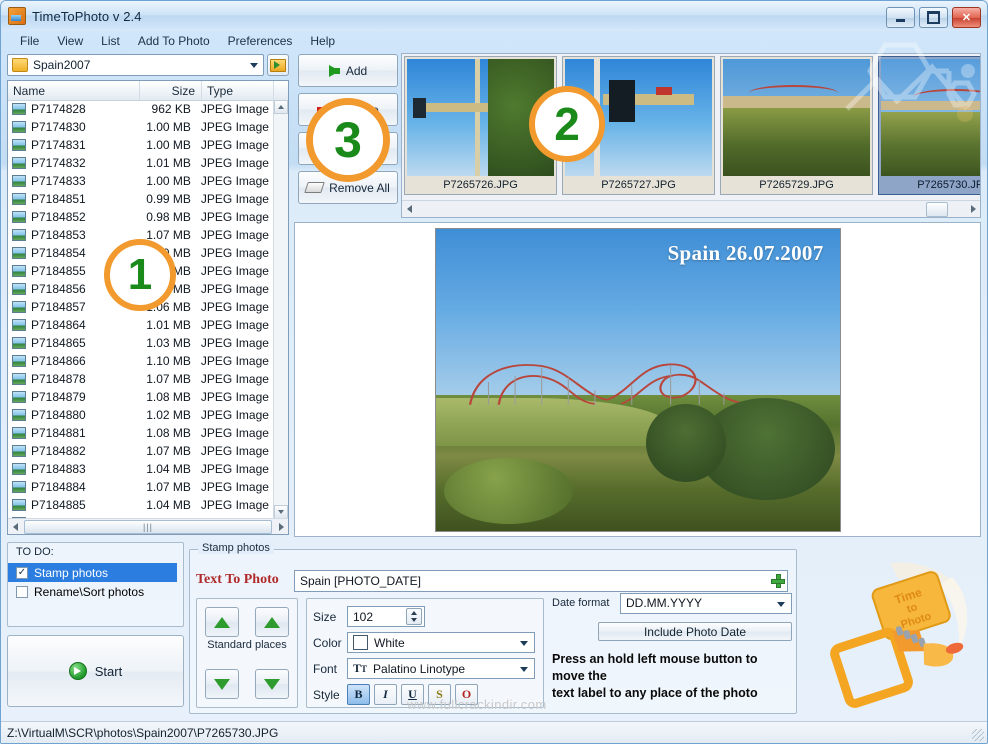 The height and width of the screenshot is (744, 988). Describe the element at coordinates (414, 616) in the screenshot. I see `size-stepper` at that location.